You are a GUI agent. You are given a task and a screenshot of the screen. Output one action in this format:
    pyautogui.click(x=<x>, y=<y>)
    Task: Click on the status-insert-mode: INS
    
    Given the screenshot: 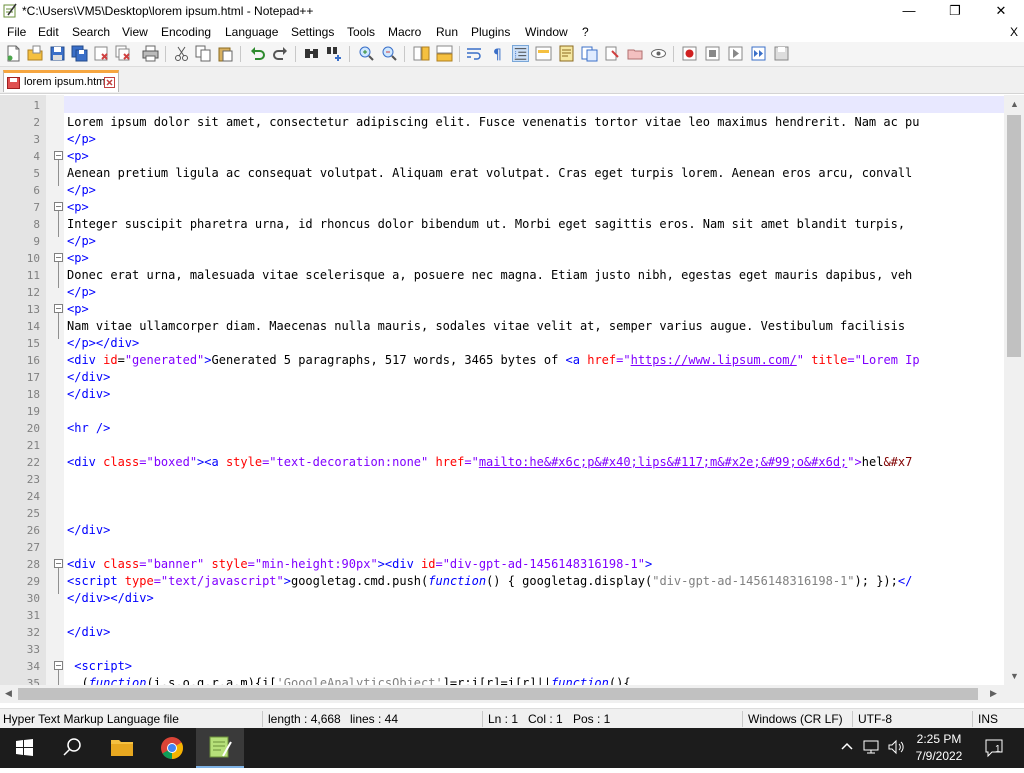 What is the action you would take?
    pyautogui.click(x=988, y=719)
    